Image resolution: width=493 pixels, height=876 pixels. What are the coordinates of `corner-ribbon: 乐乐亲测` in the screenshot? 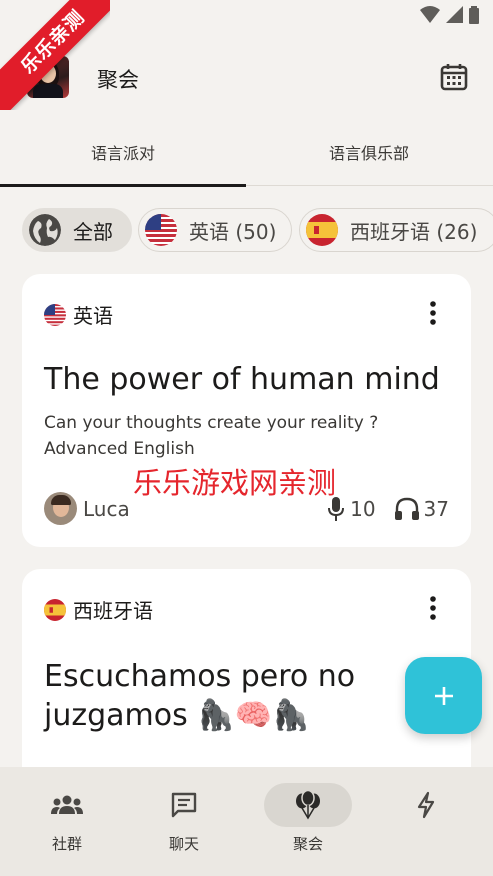 It's located at (55, 55).